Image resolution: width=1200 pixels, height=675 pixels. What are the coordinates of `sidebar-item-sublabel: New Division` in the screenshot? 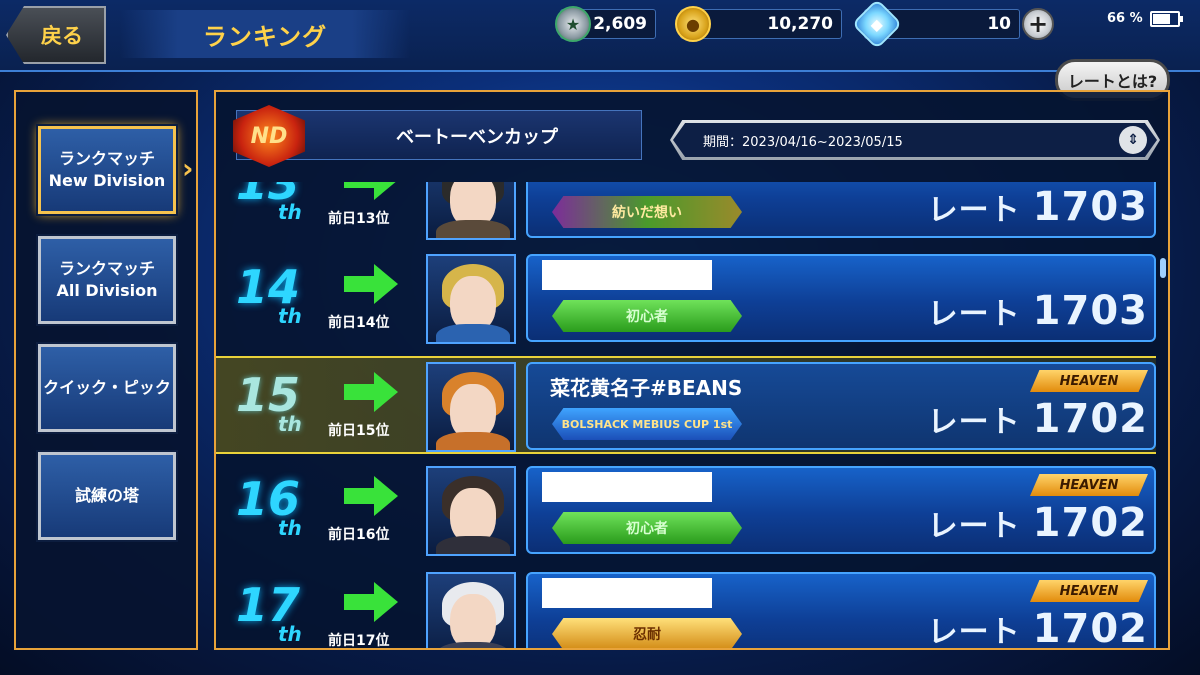 It's located at (107, 180).